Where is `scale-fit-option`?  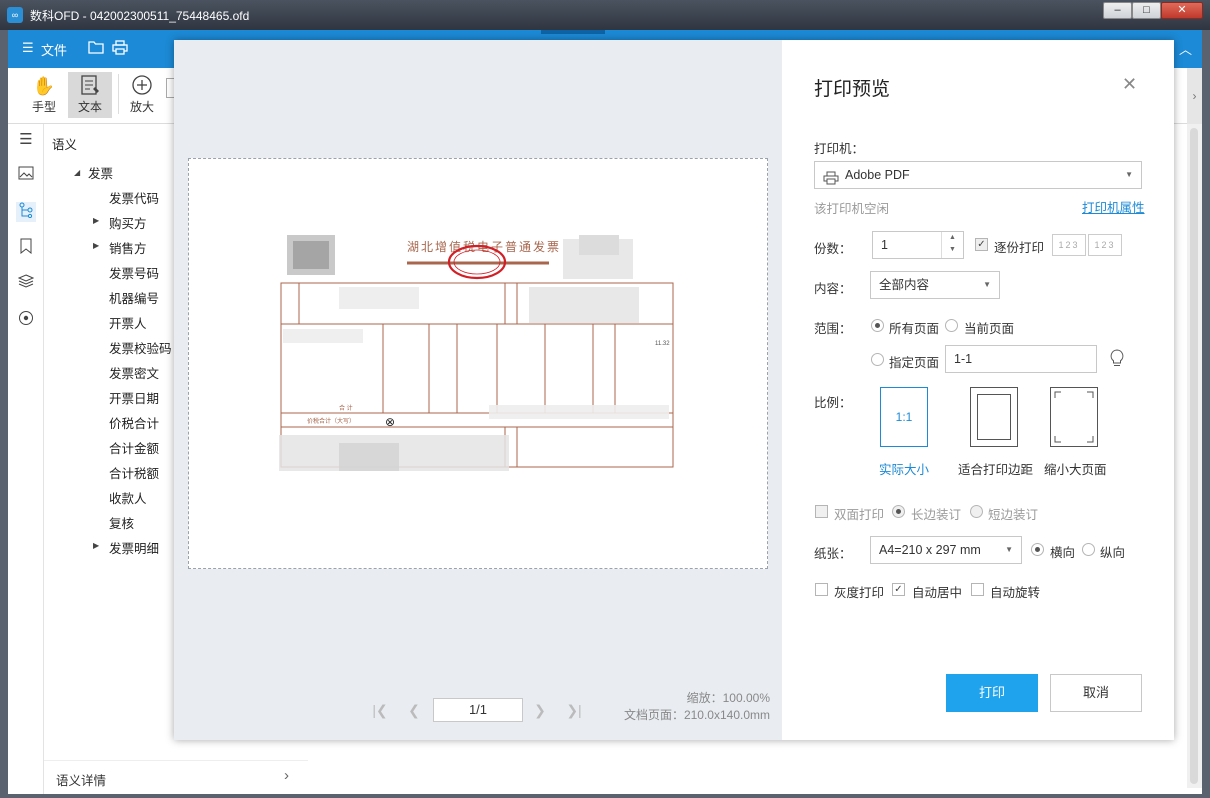 scale-fit-option is located at coordinates (994, 417).